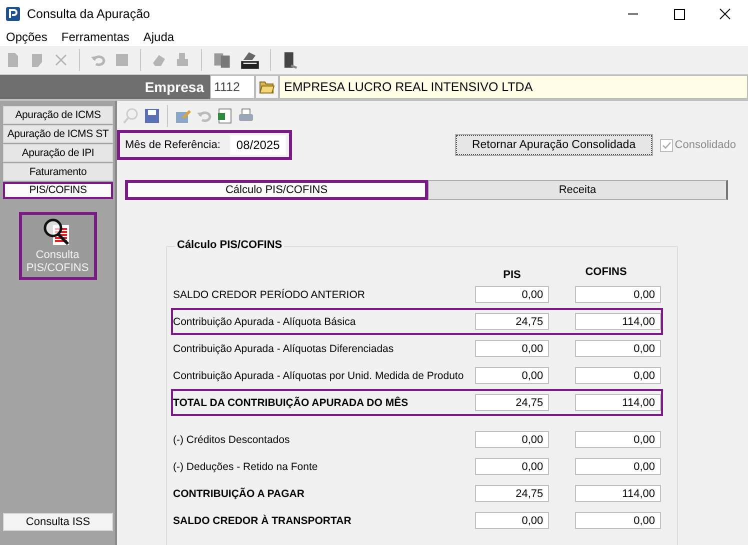  What do you see at coordinates (152, 116) in the screenshot?
I see `save-icon` at bounding box center [152, 116].